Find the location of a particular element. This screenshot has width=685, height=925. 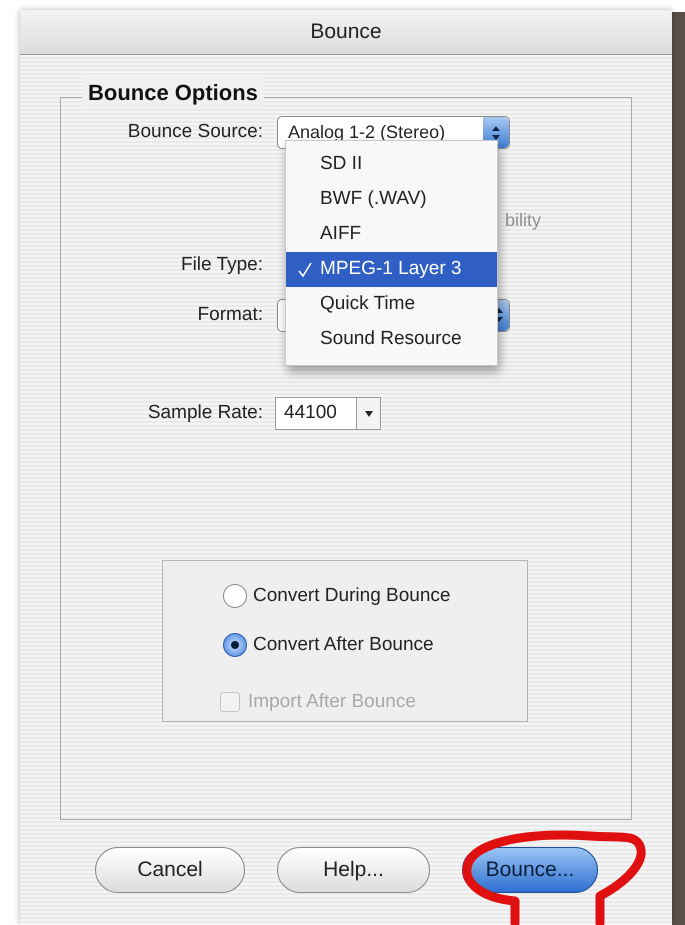

check-icon is located at coordinates (305, 270).